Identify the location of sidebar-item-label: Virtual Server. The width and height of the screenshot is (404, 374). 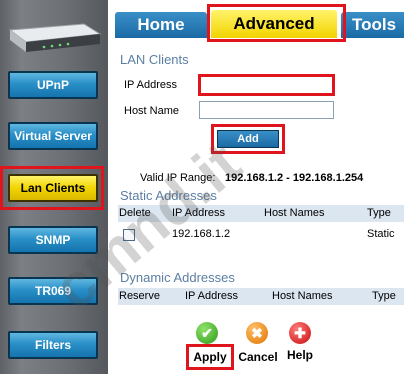
(53, 136).